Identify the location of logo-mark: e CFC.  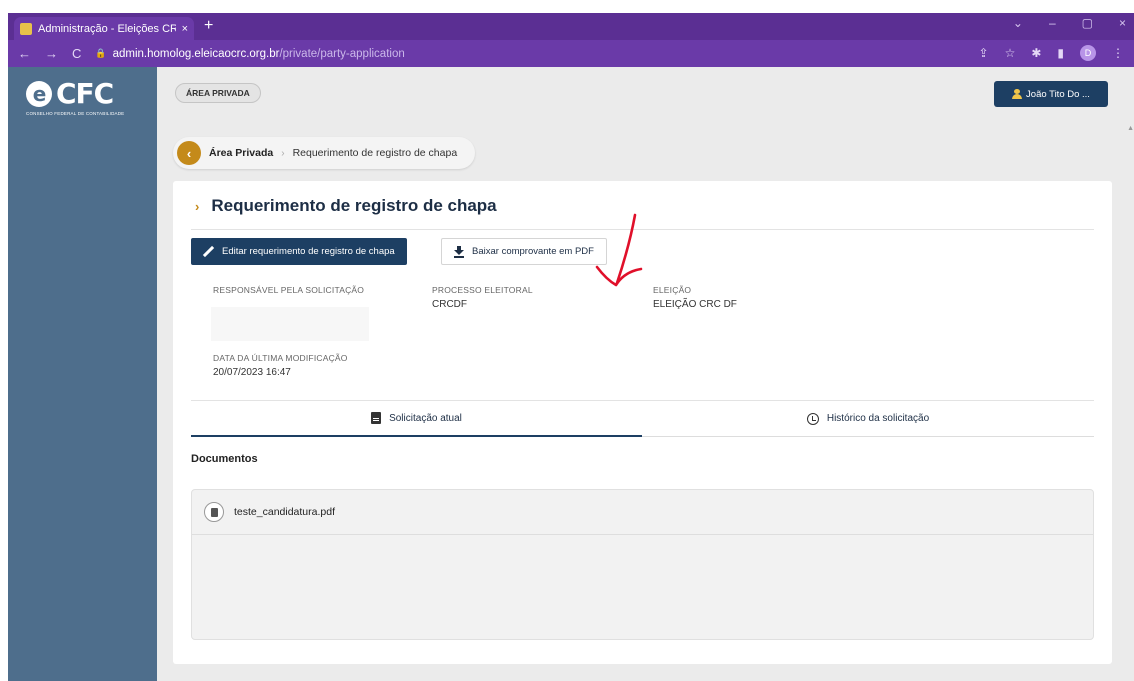
(75, 93).